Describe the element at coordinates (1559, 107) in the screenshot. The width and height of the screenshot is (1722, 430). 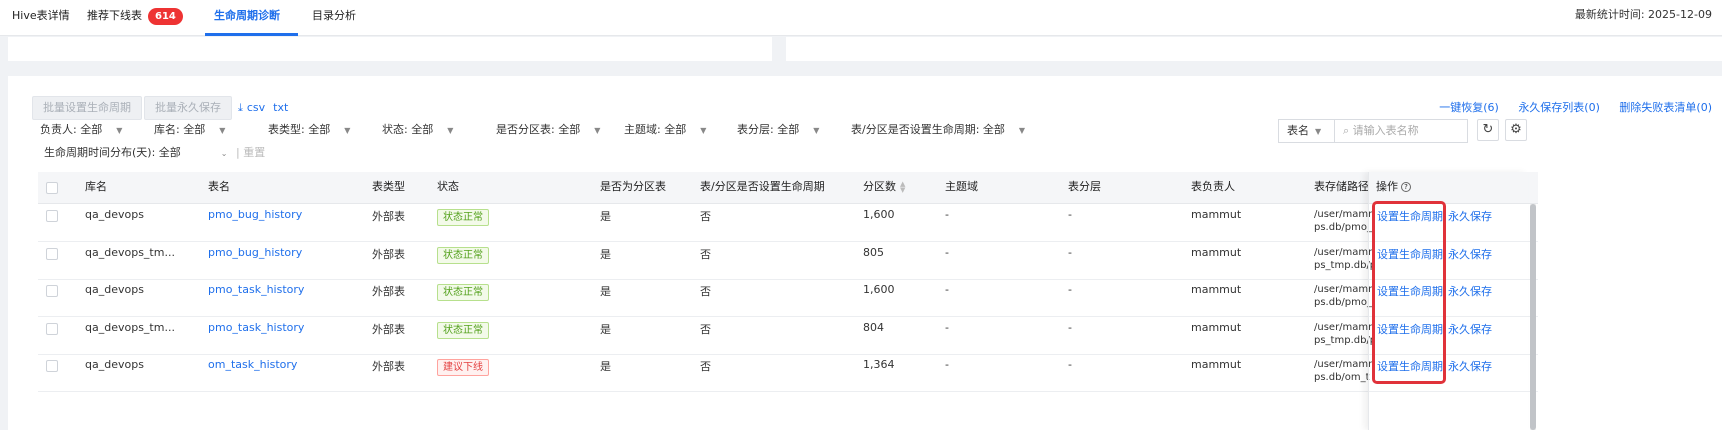
I see `permanent-list-link: 永久保存列表(0)` at that location.